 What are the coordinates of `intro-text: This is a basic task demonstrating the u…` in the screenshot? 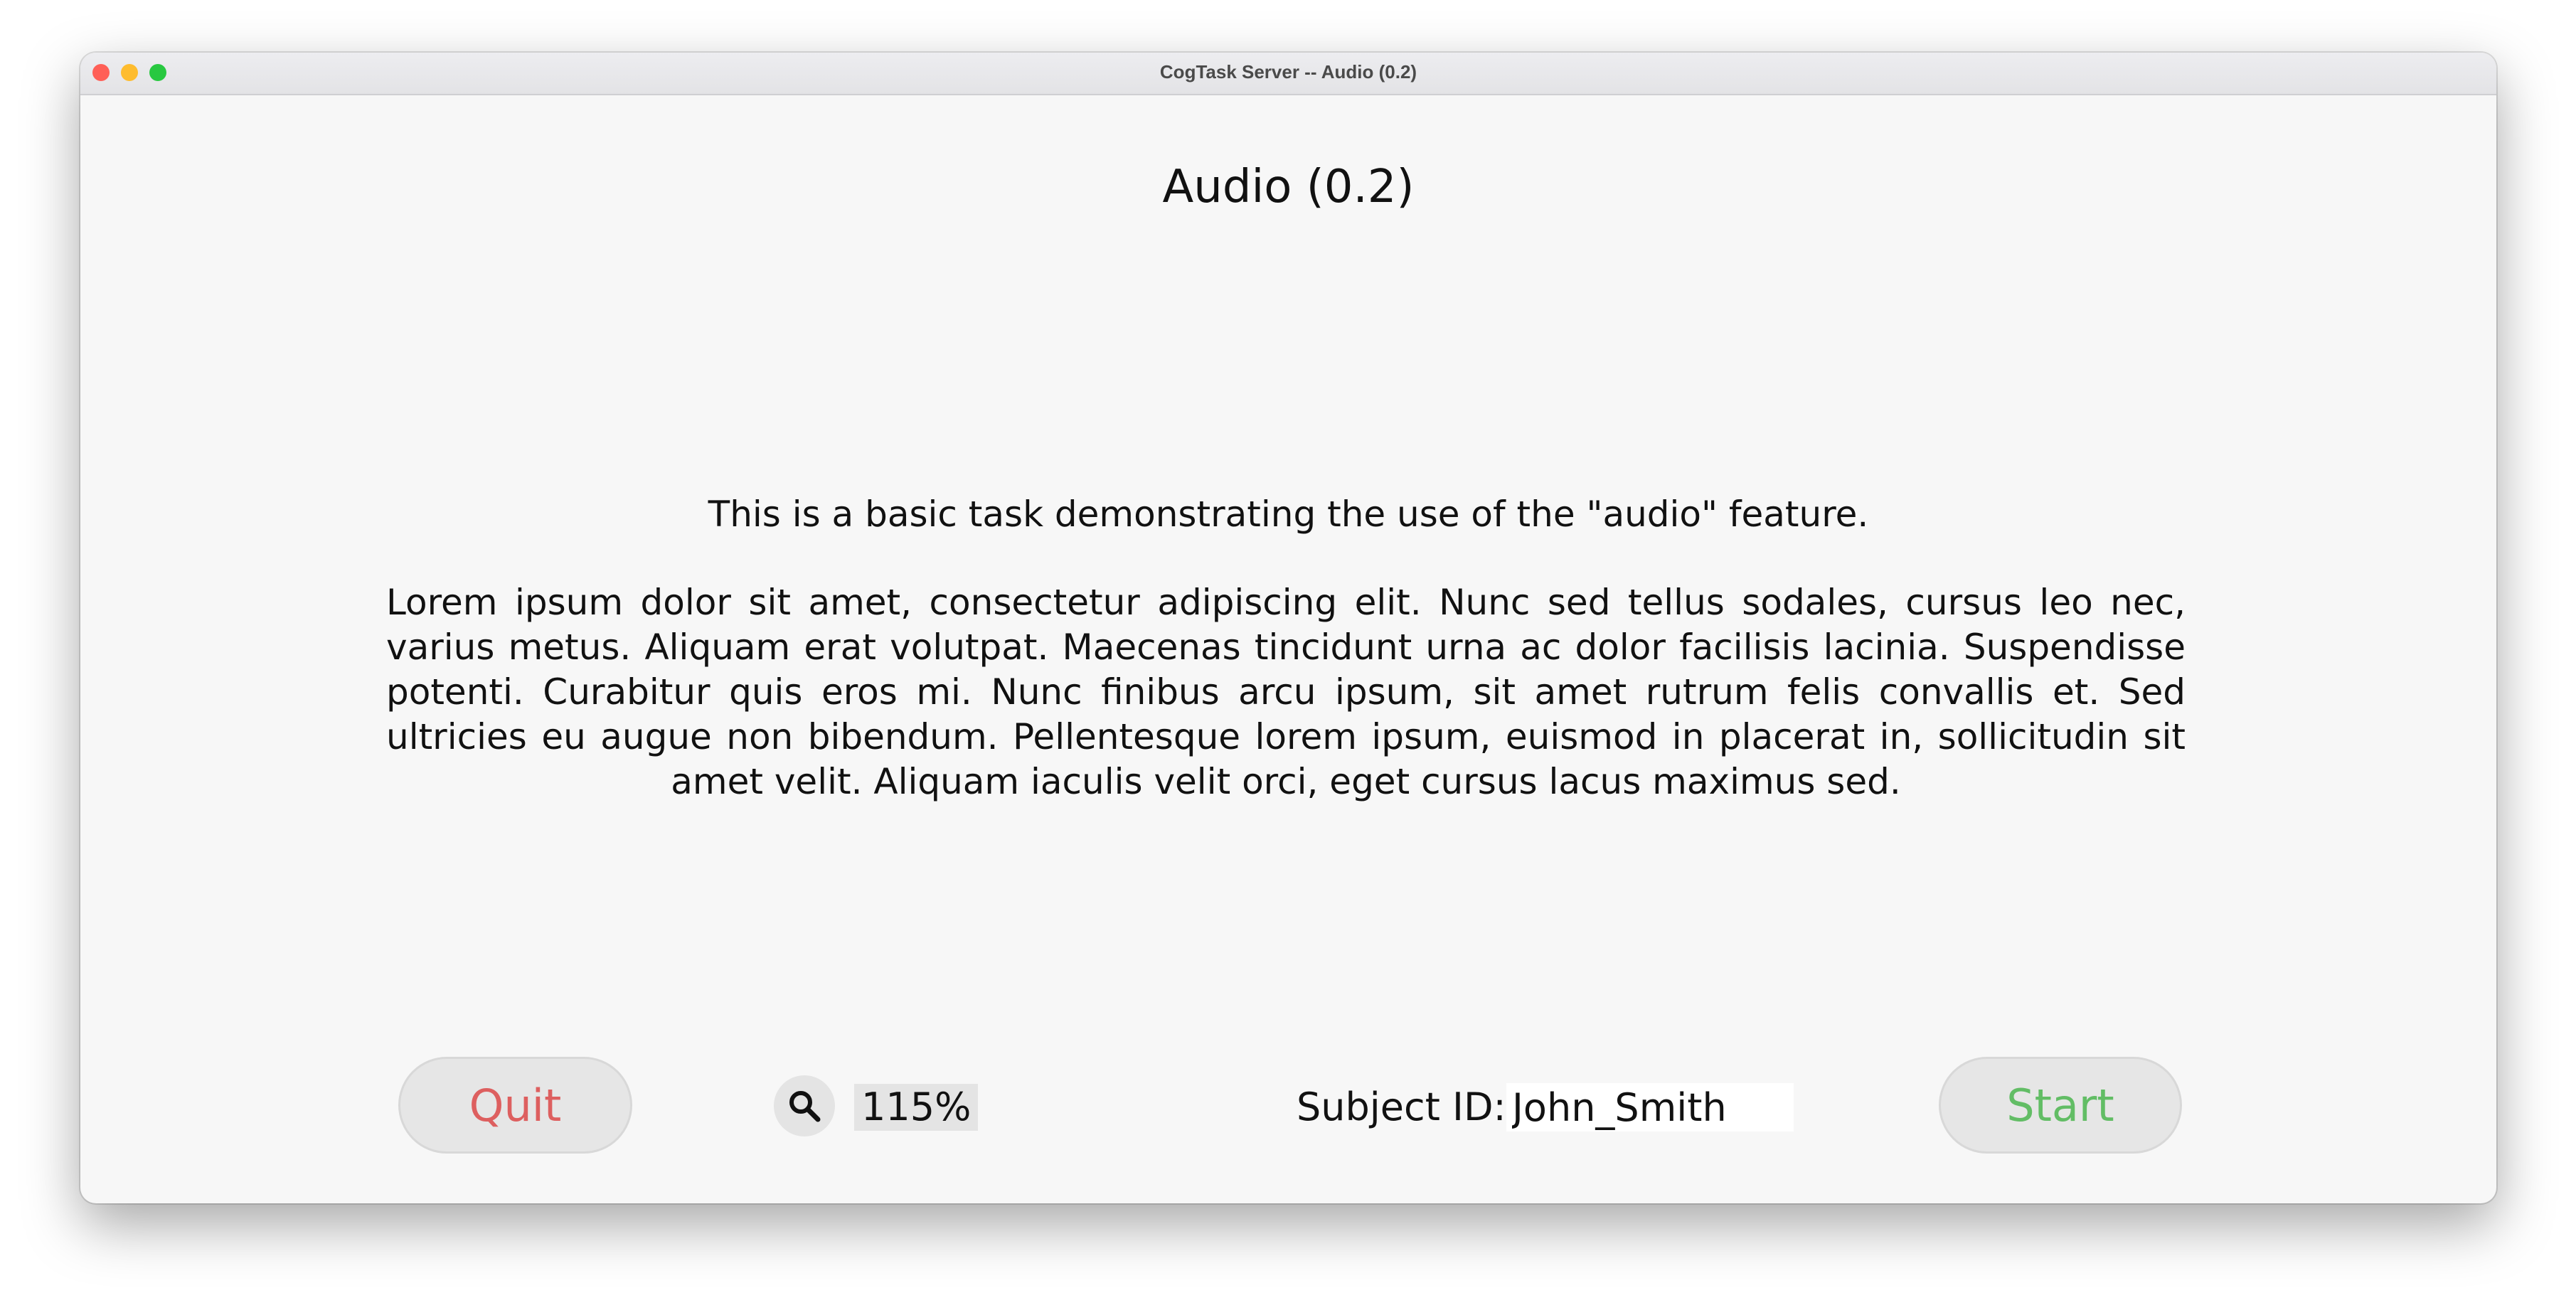 It's located at (1288, 514).